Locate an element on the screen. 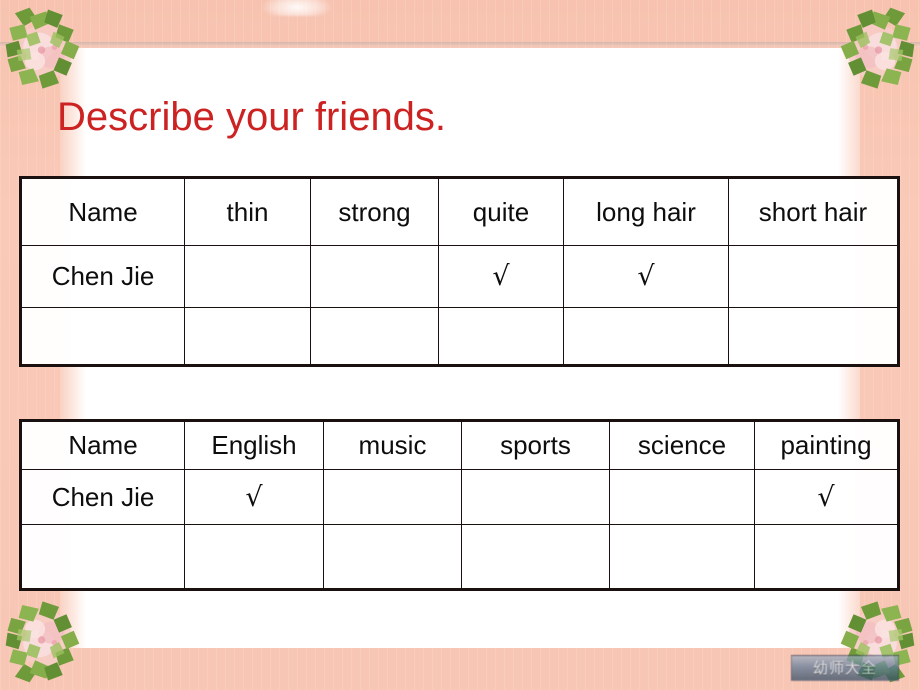 This screenshot has width=920, height=690. table-cell-painting: √ is located at coordinates (826, 497).